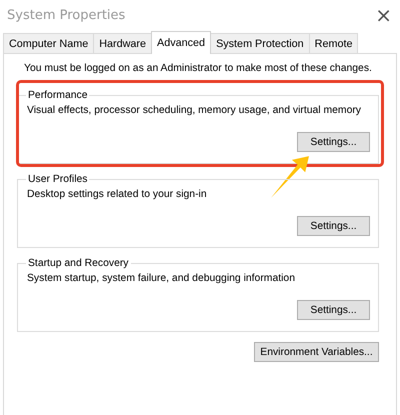 This screenshot has width=400, height=415. I want to click on tab: Hardware, so click(122, 43).